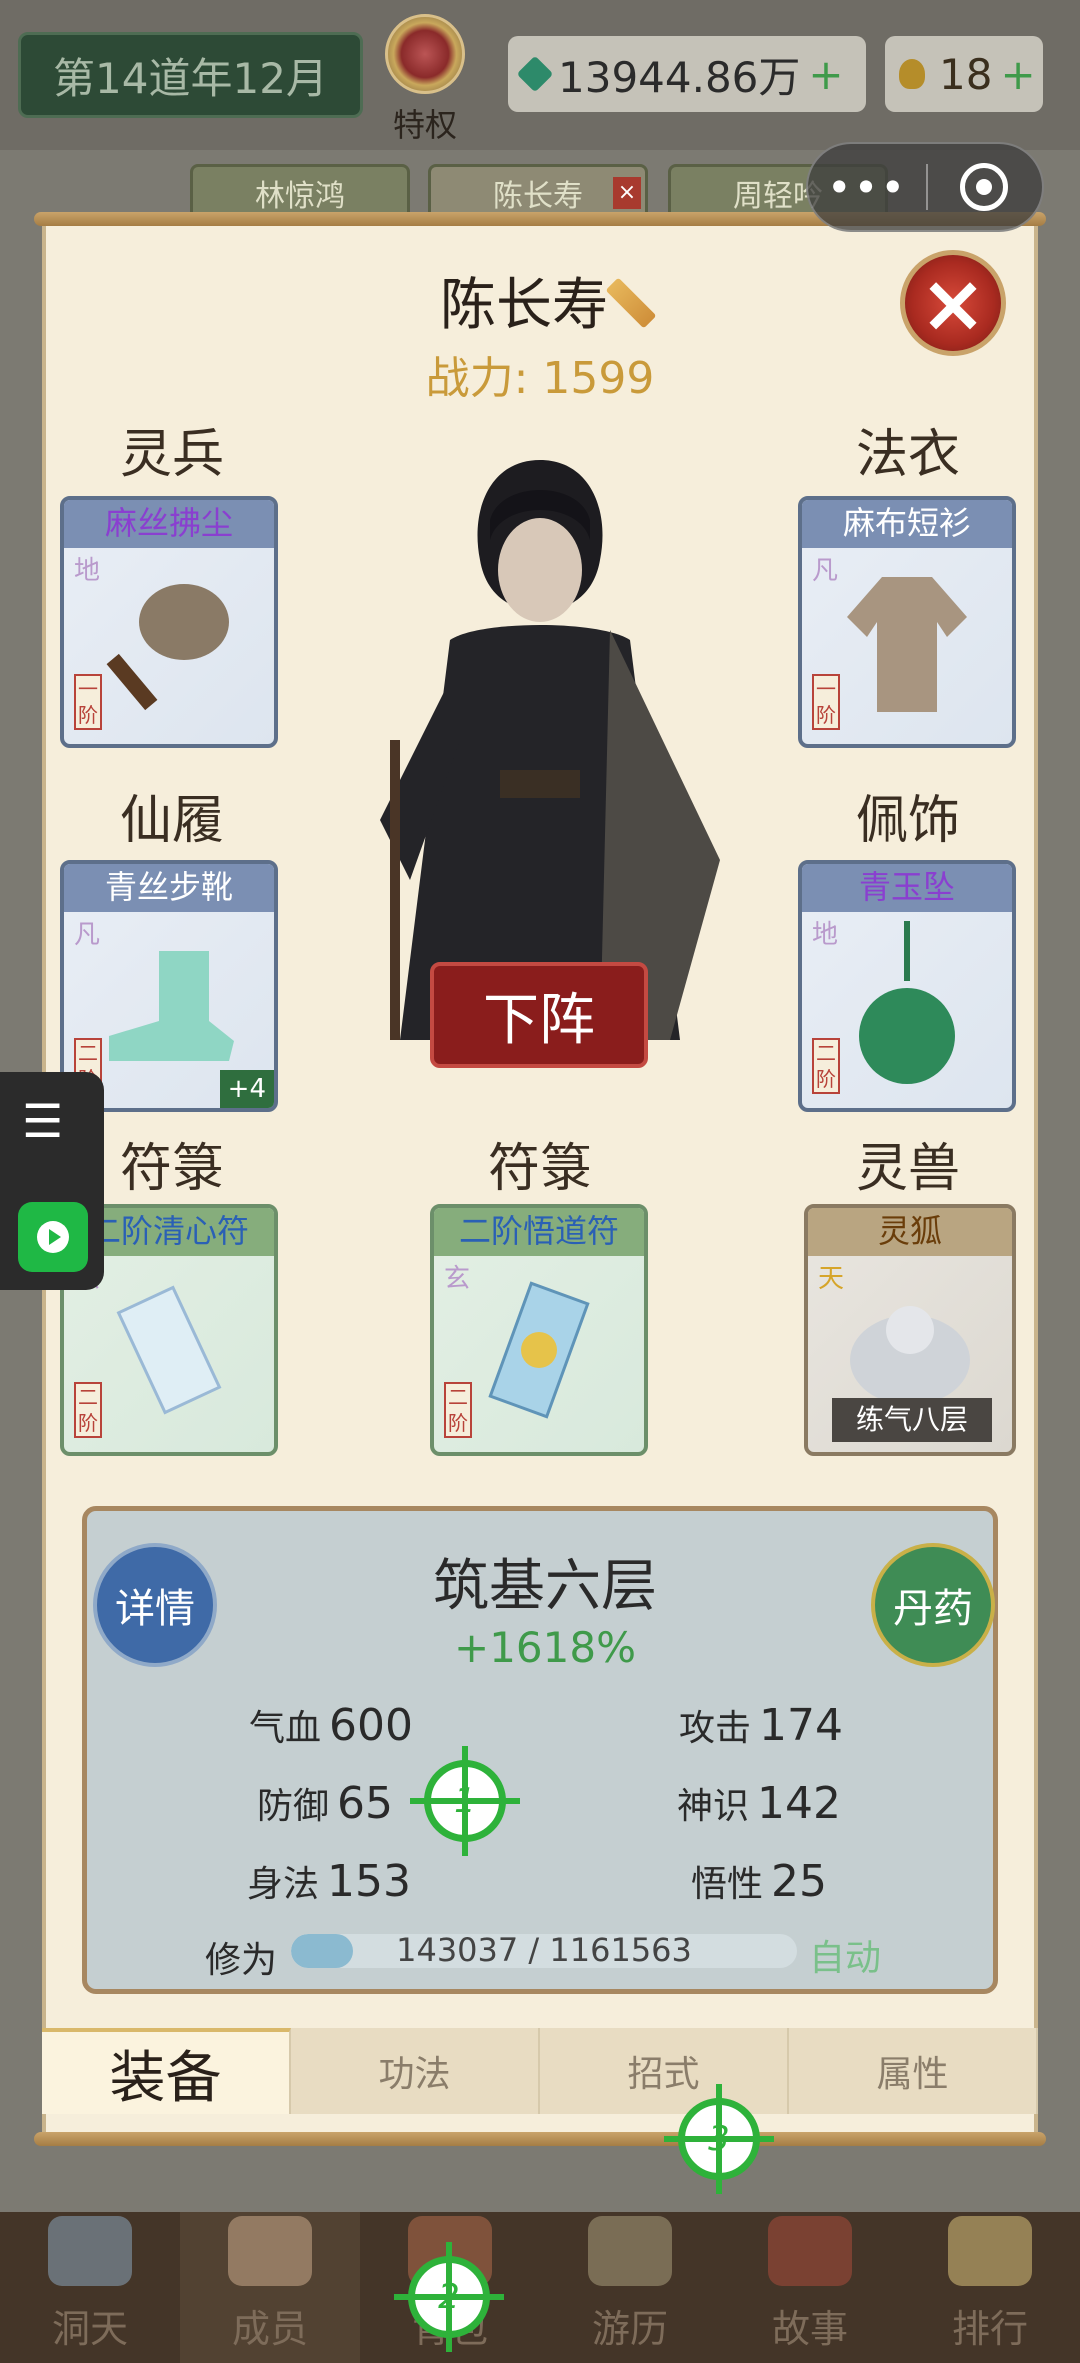 This screenshot has width=1080, height=2363. What do you see at coordinates (1017, 74) in the screenshot?
I see `coin-add-button: +` at bounding box center [1017, 74].